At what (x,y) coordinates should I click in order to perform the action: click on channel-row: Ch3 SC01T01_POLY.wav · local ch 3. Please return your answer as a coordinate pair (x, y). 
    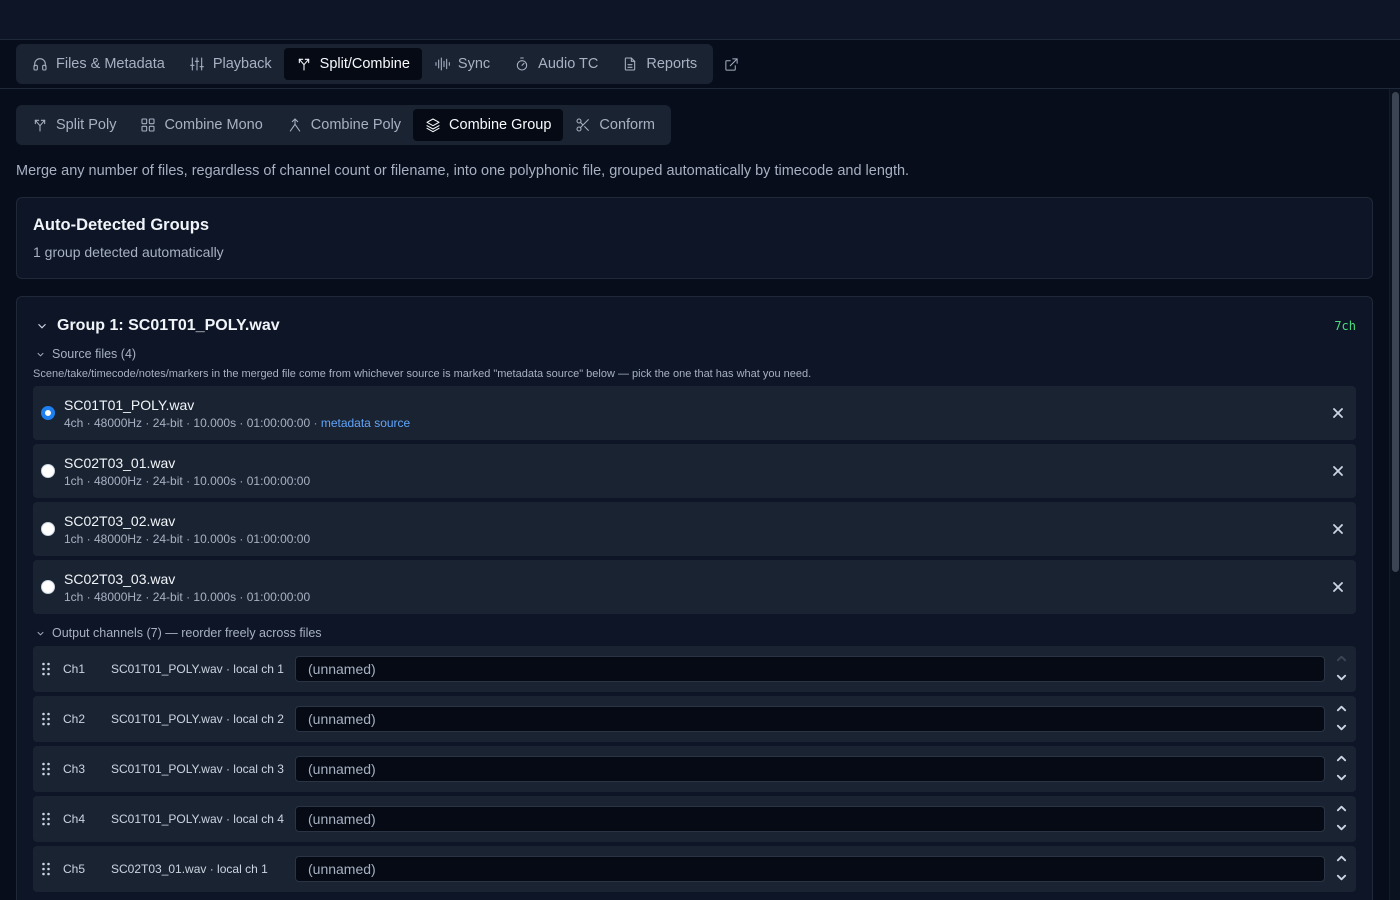
    Looking at the image, I should click on (694, 769).